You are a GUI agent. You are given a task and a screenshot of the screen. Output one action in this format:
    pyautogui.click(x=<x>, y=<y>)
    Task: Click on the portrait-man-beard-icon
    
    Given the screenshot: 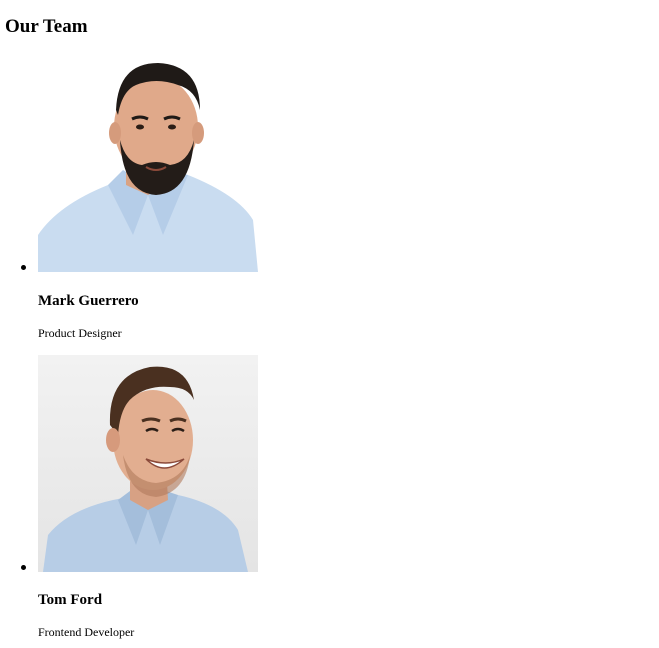 What is the action you would take?
    pyautogui.click(x=148, y=163)
    